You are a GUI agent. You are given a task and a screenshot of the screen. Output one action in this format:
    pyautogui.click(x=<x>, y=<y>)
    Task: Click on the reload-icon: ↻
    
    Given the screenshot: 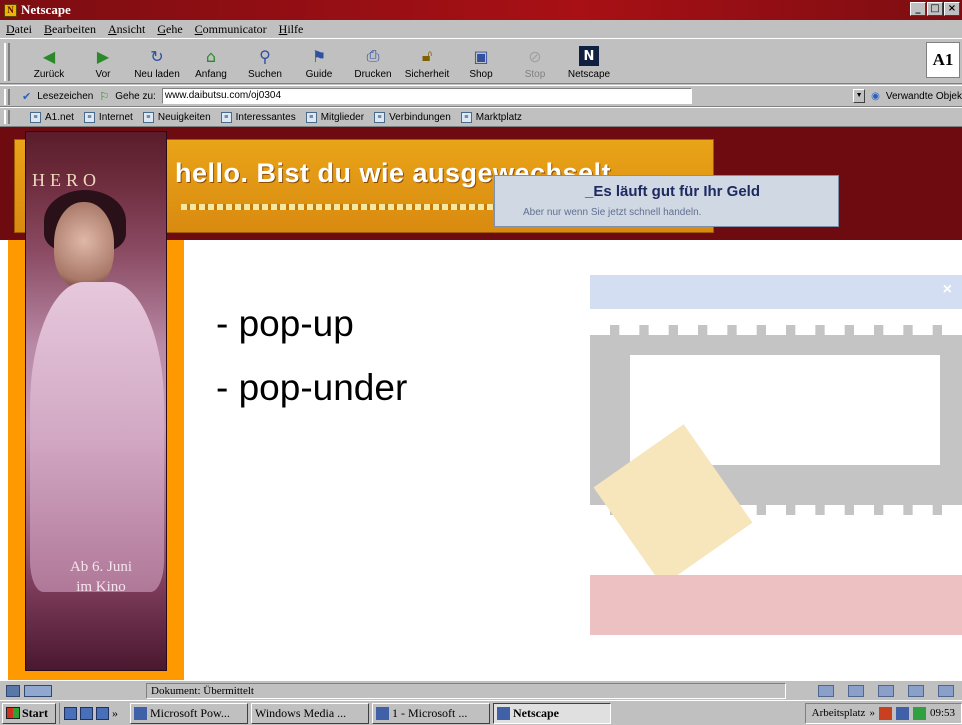 What is the action you would take?
    pyautogui.click(x=157, y=56)
    